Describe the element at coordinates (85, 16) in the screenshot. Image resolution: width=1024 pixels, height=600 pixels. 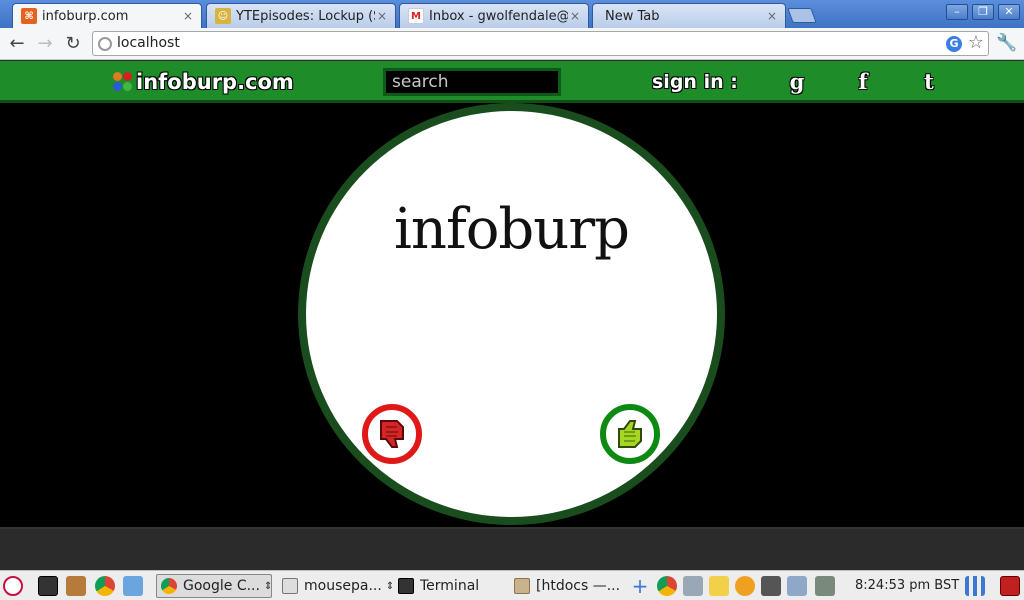
I see `tab-title: infoburp.com` at that location.